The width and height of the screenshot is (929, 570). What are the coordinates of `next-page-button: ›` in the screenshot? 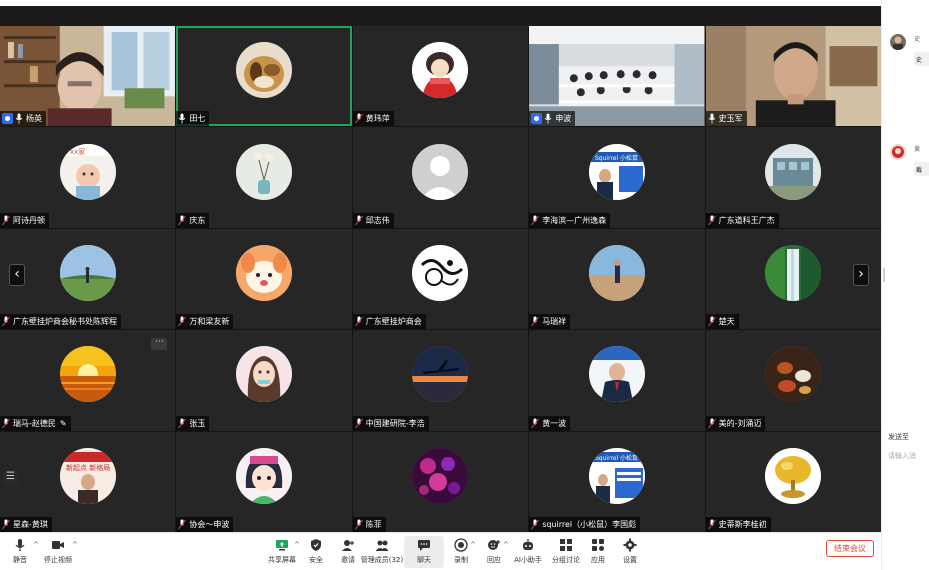 It's located at (861, 275).